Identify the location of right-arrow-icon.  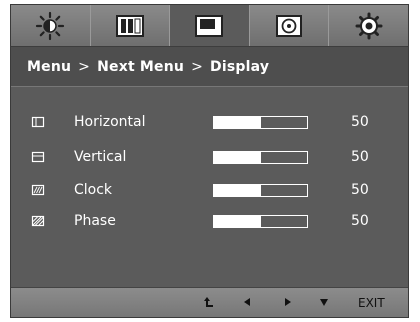
(288, 302).